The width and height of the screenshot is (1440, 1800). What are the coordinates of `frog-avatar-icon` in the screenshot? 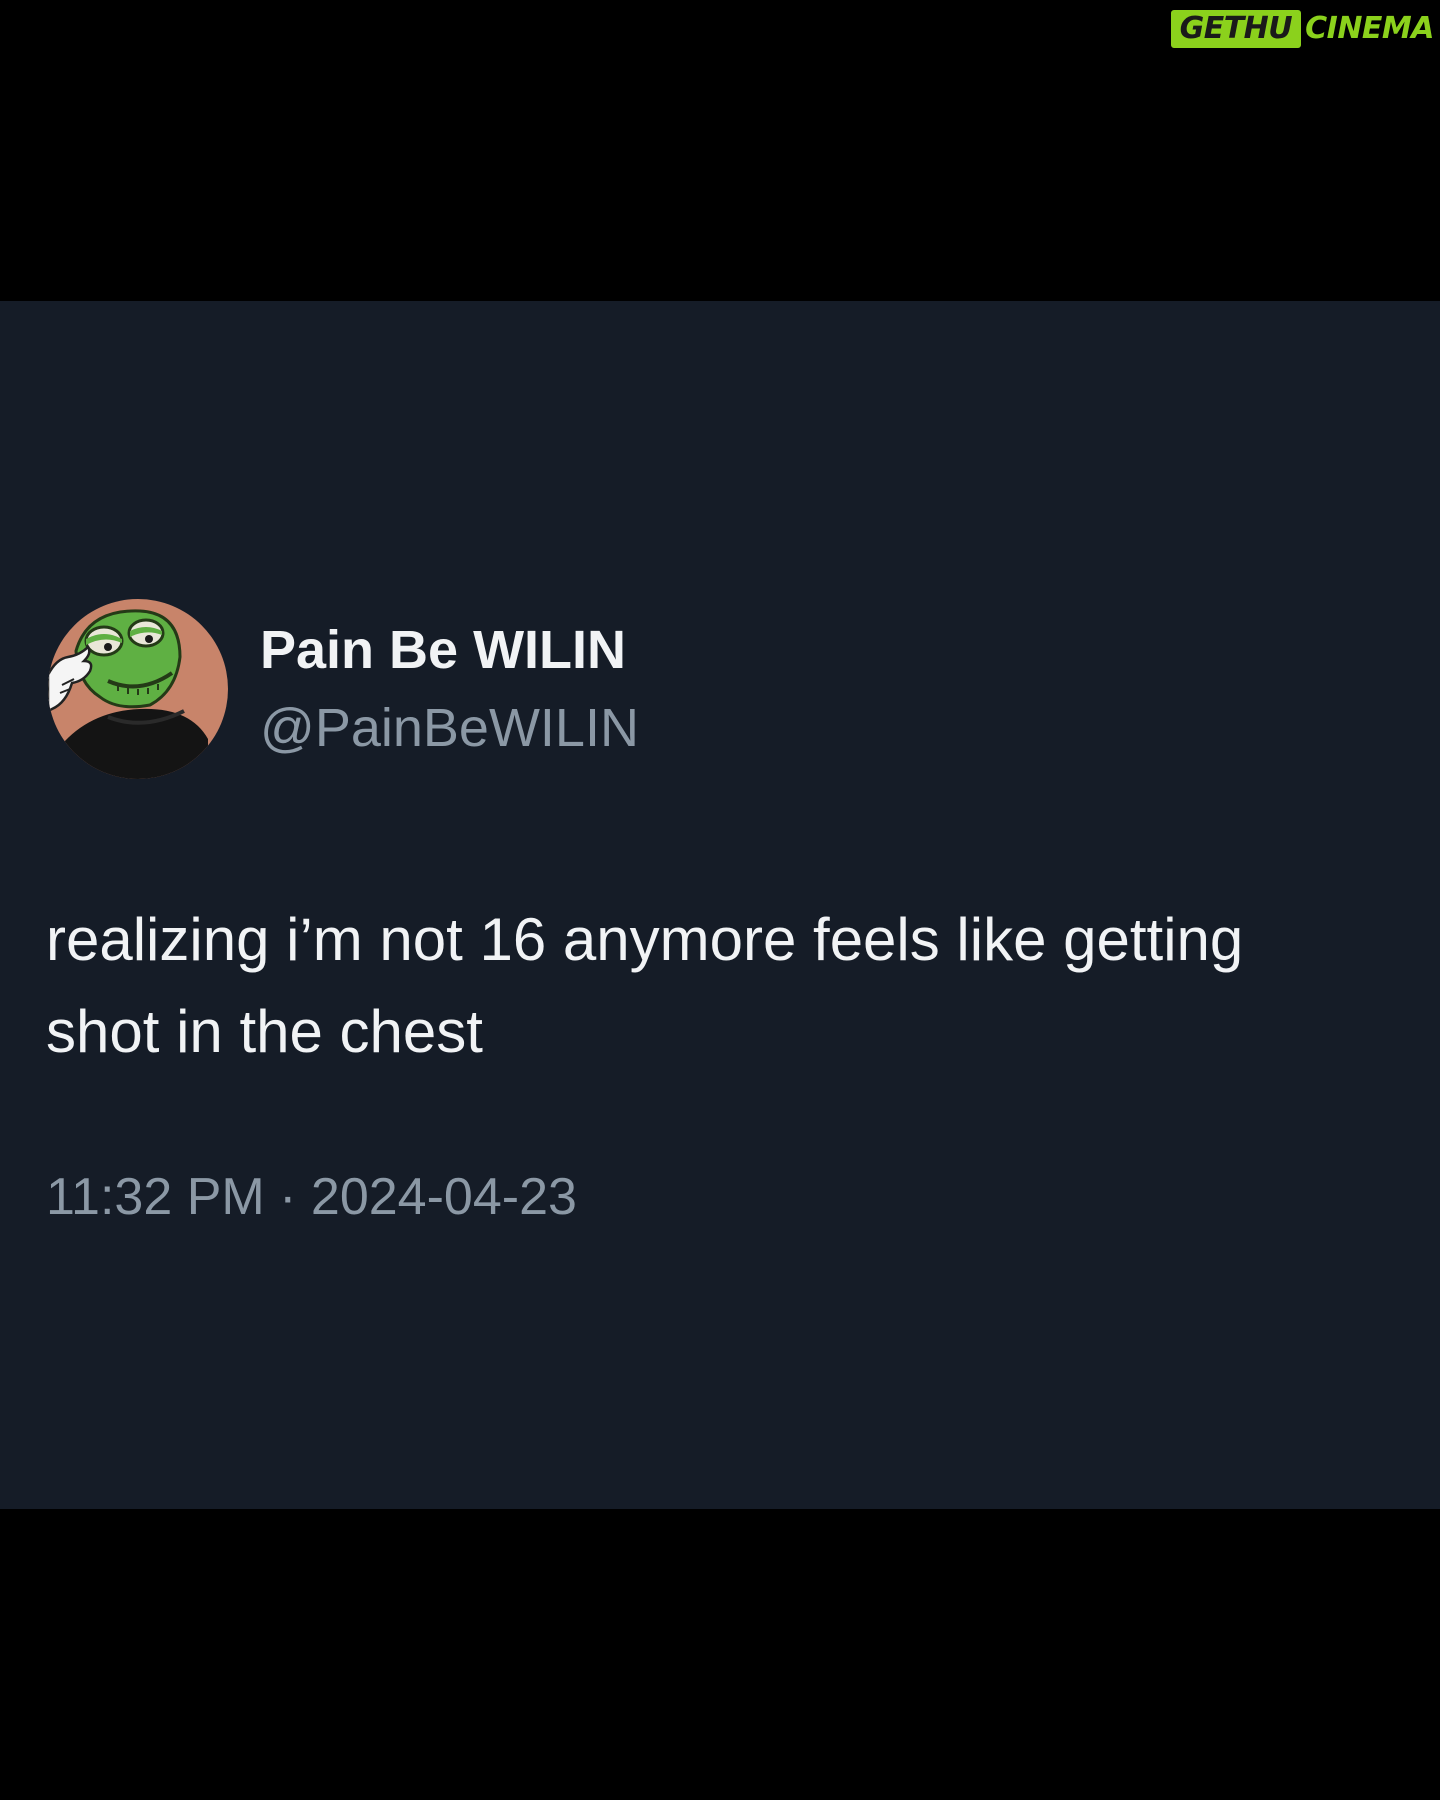 It's located at (128, 694).